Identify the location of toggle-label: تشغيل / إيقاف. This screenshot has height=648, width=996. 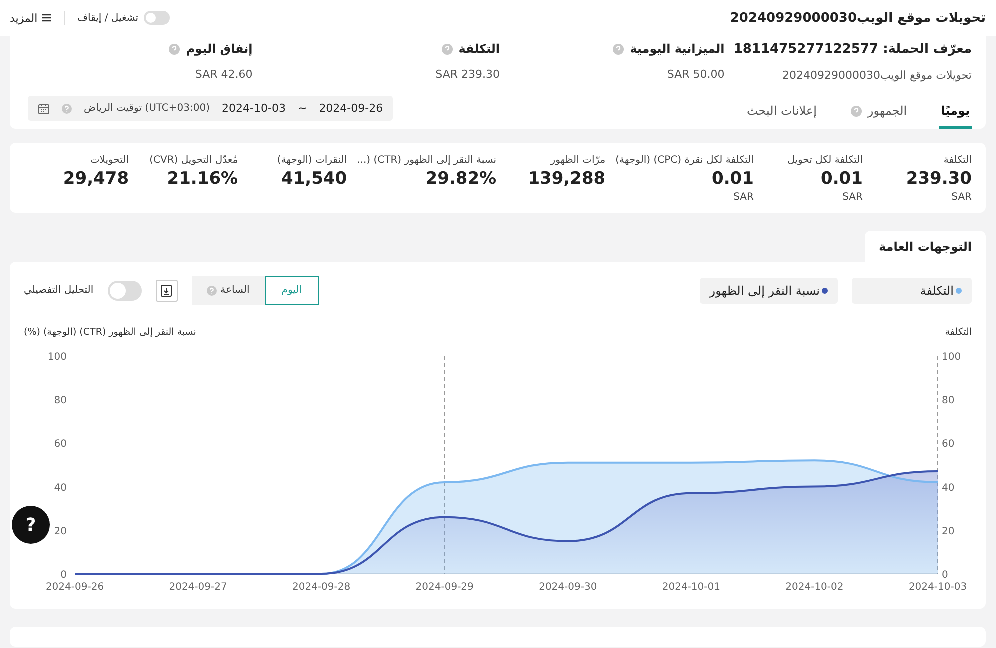
(108, 18).